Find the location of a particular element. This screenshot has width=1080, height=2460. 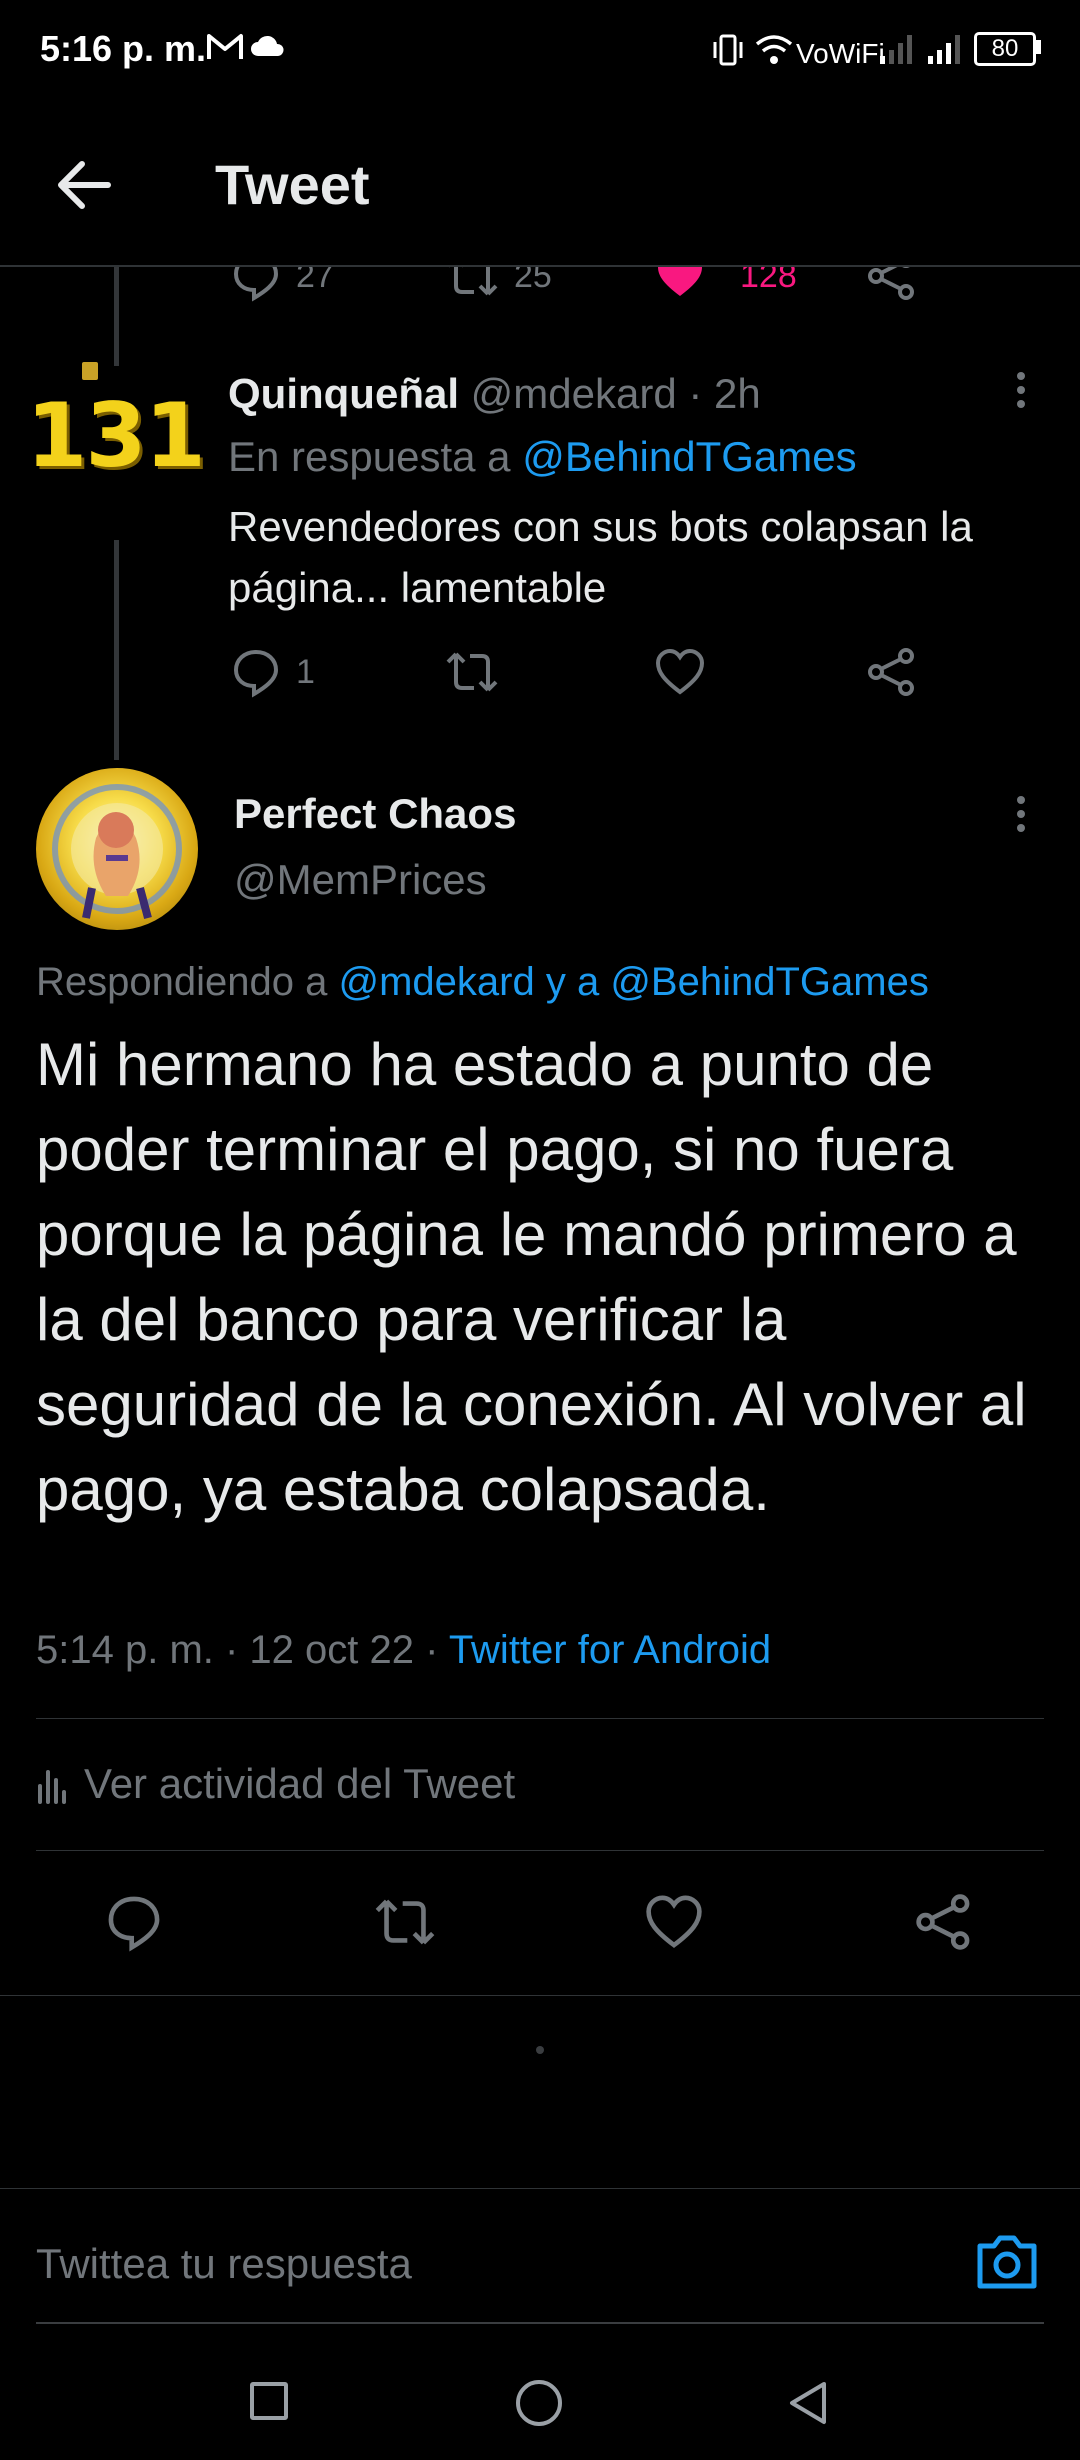

cloud-icon is located at coordinates (267, 45).